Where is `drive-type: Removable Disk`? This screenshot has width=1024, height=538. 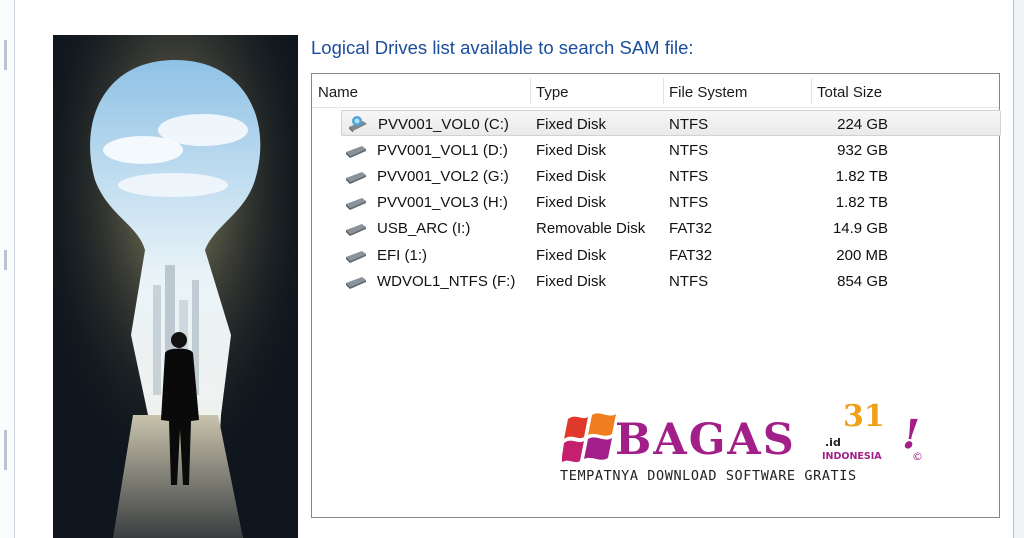
drive-type: Removable Disk is located at coordinates (591, 228).